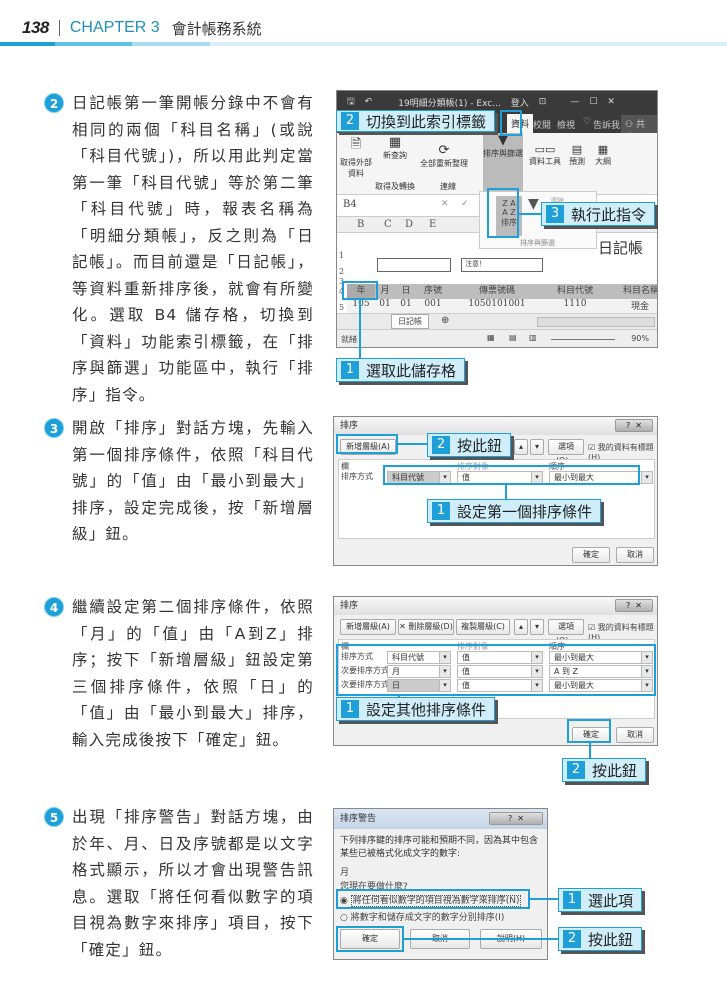 This screenshot has width=727, height=1000. I want to click on refresh-icon: ⟳, so click(444, 150).